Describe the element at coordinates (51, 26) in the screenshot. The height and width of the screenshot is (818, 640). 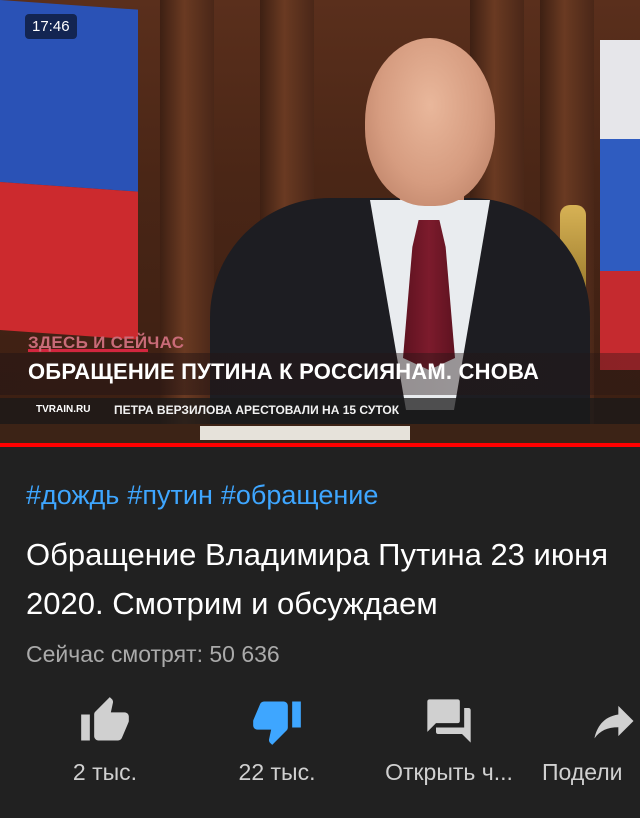
I see `time-badge: 17:46` at that location.